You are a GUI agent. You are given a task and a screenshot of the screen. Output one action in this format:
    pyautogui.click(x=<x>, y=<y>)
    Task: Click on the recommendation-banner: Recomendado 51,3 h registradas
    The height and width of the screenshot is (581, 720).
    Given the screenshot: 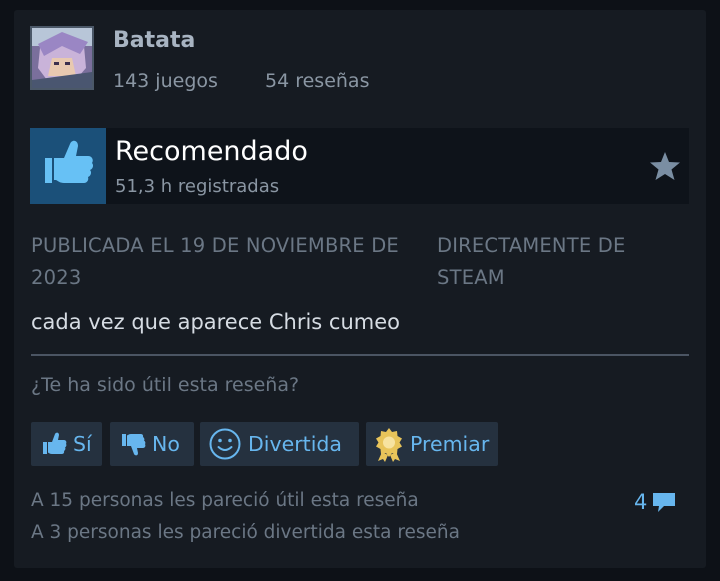 What is the action you would take?
    pyautogui.click(x=359, y=166)
    